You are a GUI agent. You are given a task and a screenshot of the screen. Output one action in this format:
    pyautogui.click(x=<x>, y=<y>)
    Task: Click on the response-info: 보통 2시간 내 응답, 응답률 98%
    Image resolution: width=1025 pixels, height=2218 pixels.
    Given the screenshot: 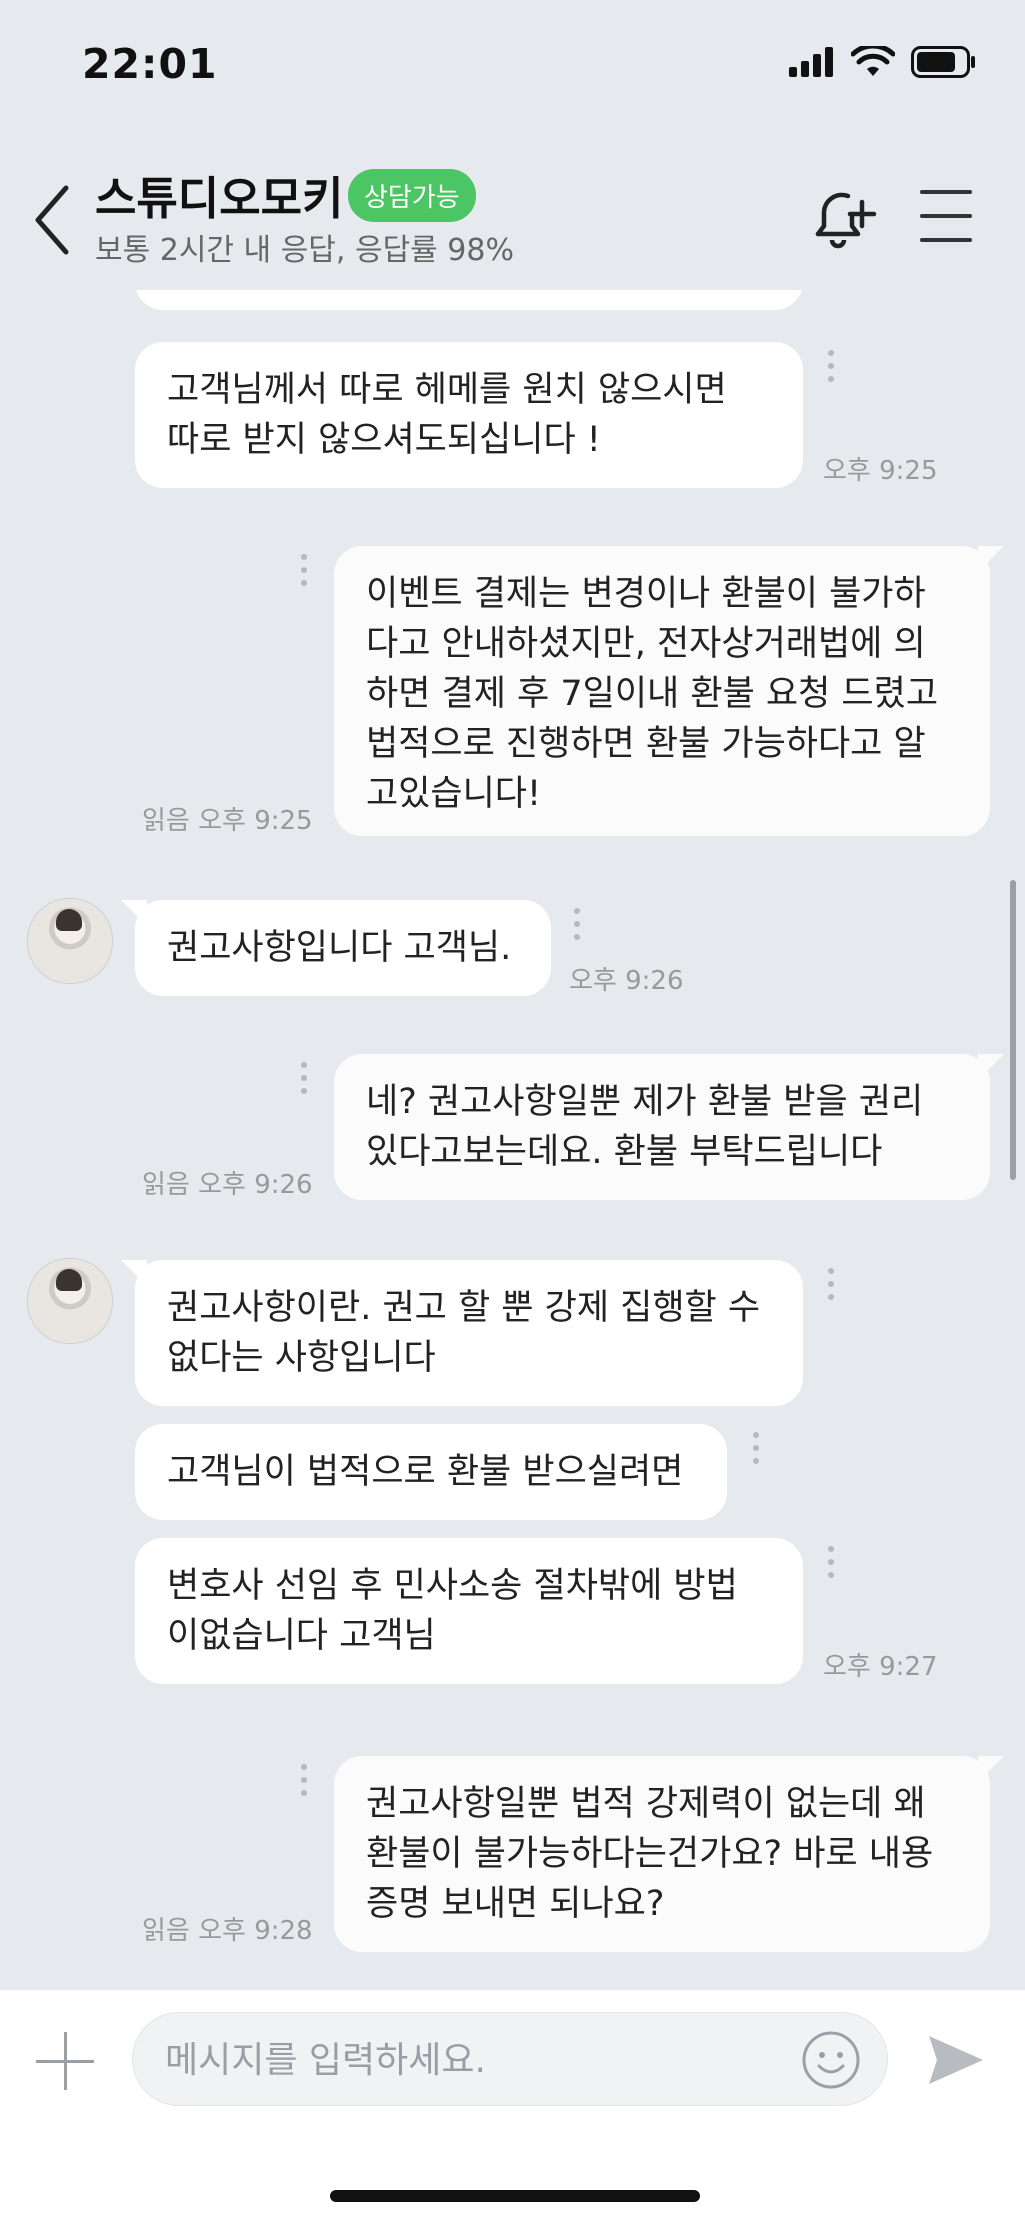 What is the action you would take?
    pyautogui.click(x=304, y=250)
    